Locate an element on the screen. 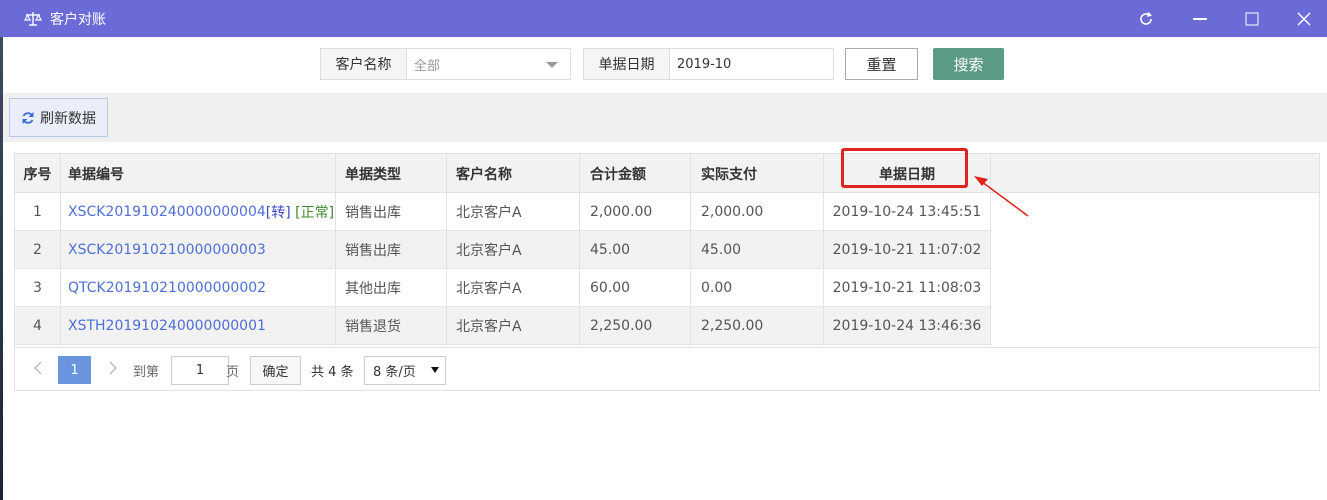  annotation-arrow-icon is located at coordinates (1001, 196).